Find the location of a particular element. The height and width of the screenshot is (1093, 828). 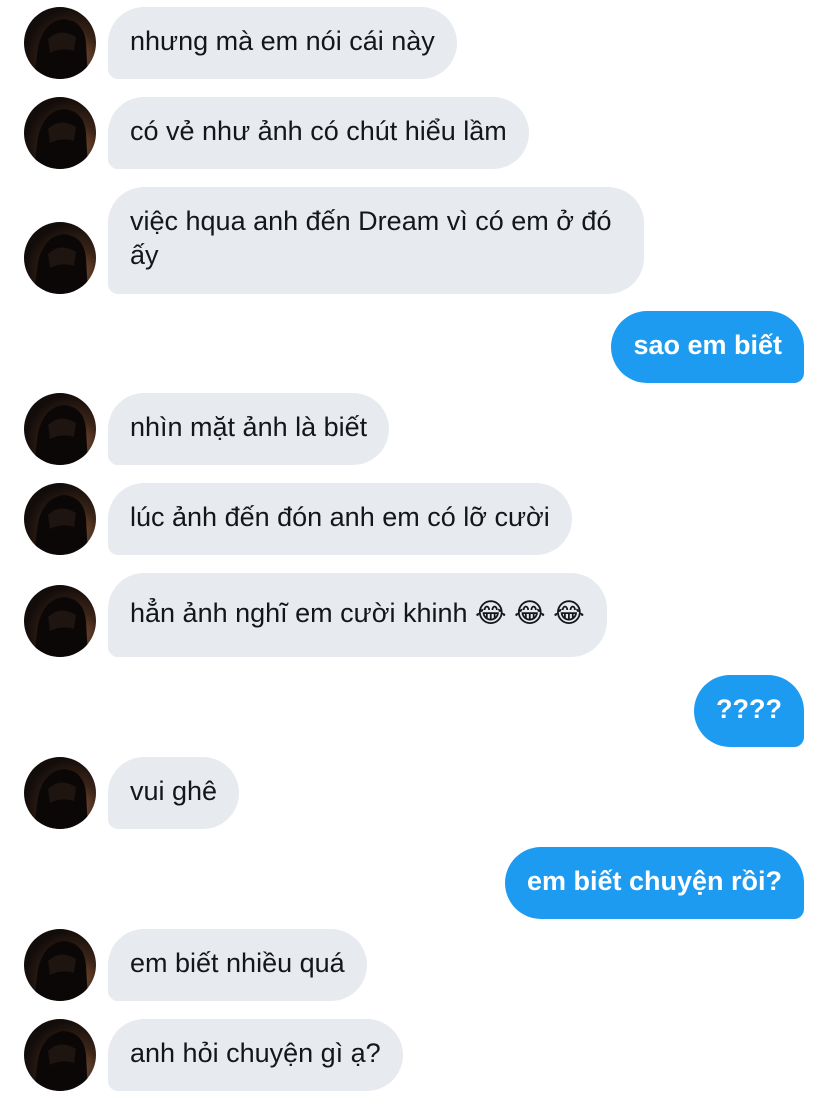

message-bubble-incoming: nhìn mặt ảnh là biết is located at coordinates (249, 429).